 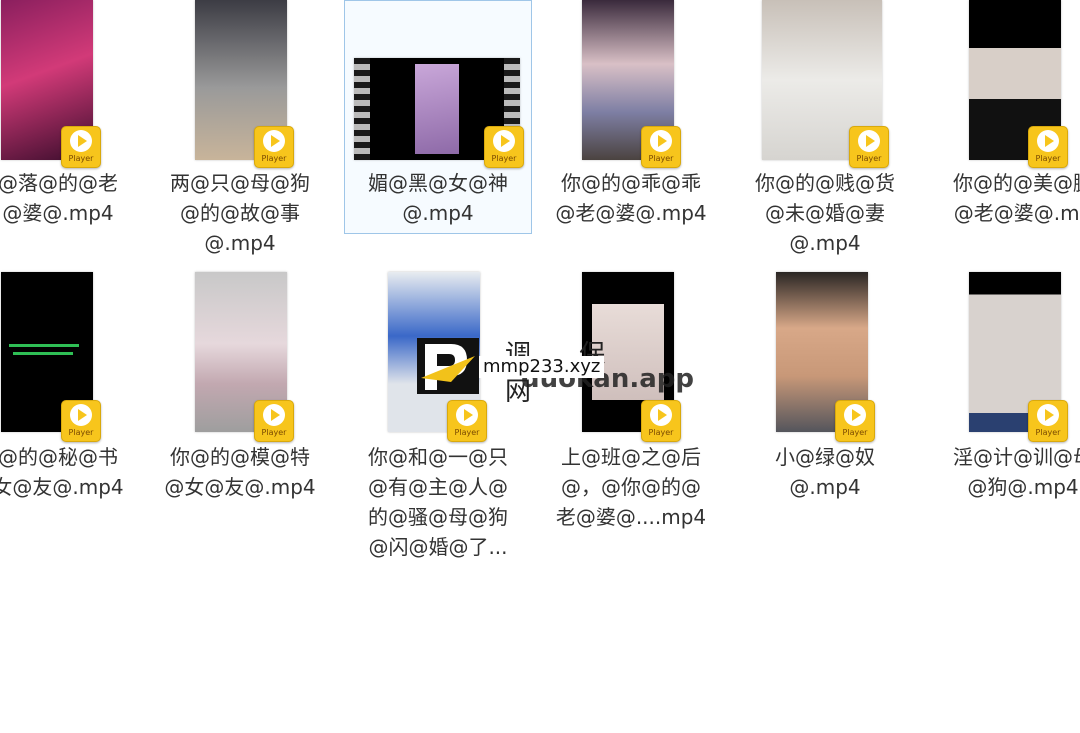 What do you see at coordinates (62, 472) in the screenshot?
I see `file-name: @的@秘@书 女@友@.mp4` at bounding box center [62, 472].